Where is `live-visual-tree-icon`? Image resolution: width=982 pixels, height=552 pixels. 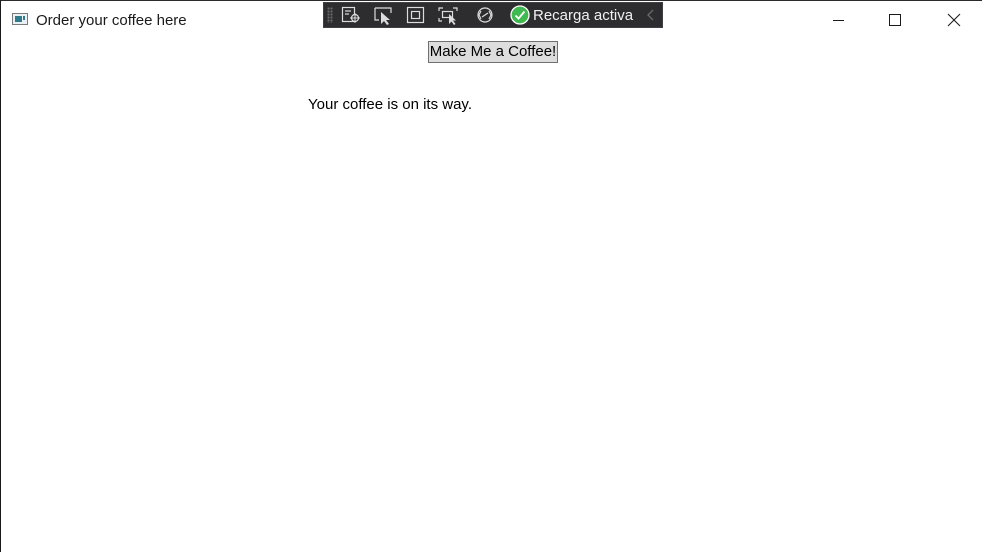
live-visual-tree-icon is located at coordinates (350, 14).